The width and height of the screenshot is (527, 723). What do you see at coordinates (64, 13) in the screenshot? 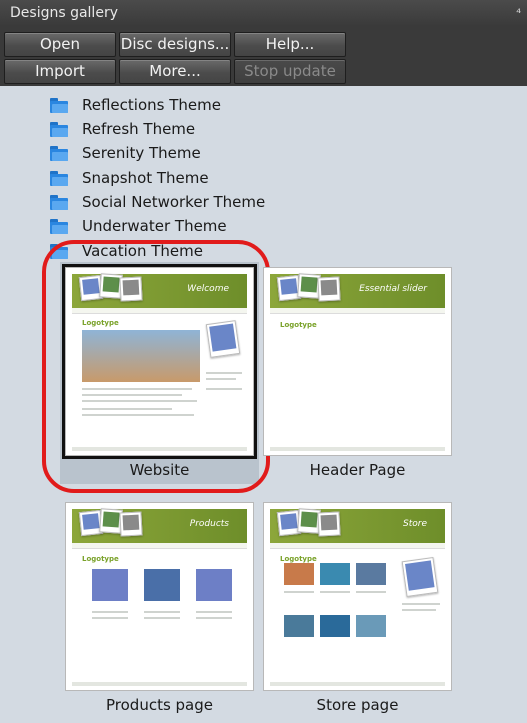
I see `window-title: Designs gallery` at bounding box center [64, 13].